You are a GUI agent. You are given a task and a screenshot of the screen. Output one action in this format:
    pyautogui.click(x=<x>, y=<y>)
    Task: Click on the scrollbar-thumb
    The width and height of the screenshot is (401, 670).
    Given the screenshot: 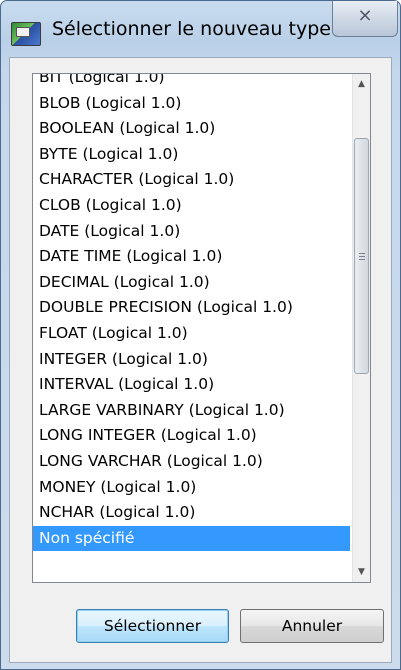 What is the action you would take?
    pyautogui.click(x=361, y=256)
    